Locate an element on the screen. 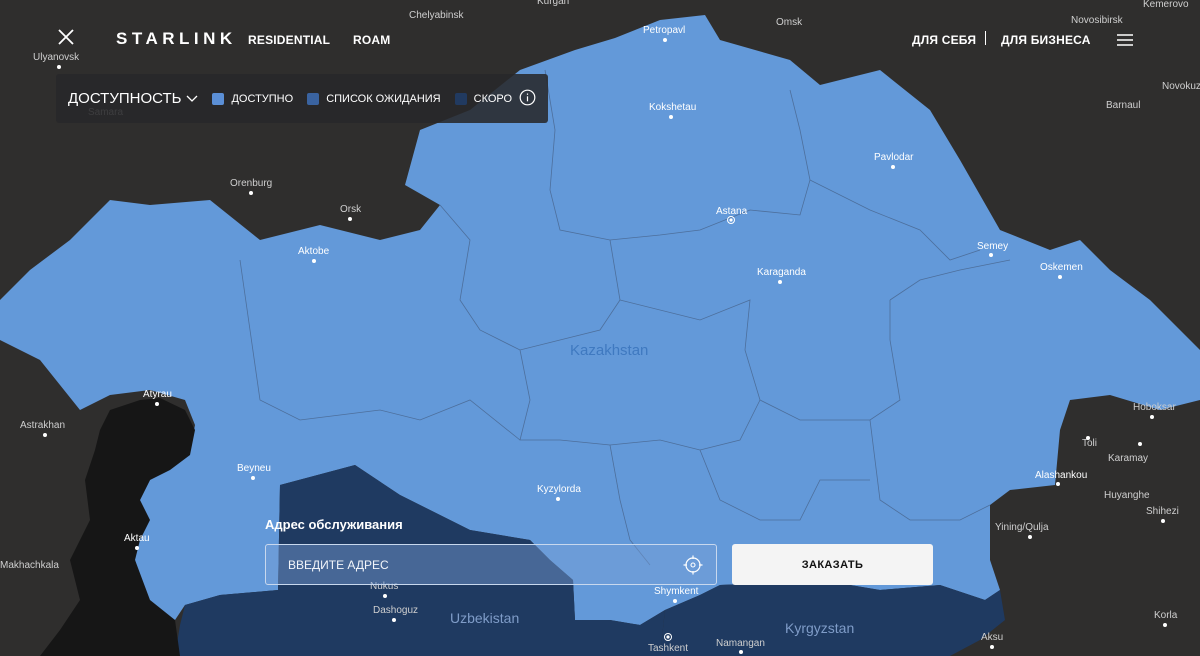  city-aktobe: Aktobe is located at coordinates (314, 251).